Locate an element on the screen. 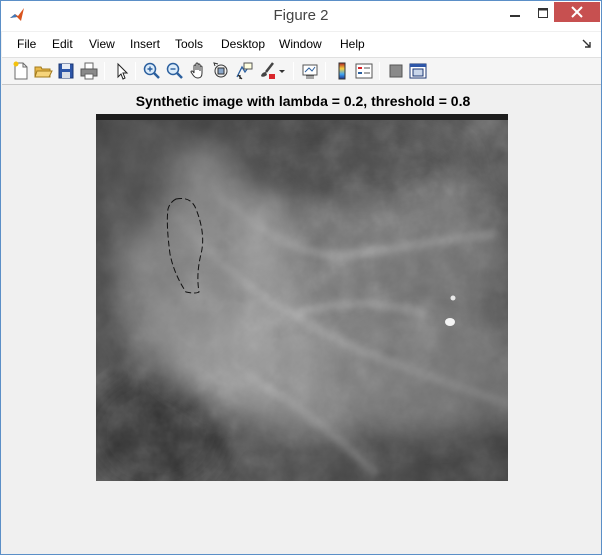  data-cursor-icon is located at coordinates (244, 71).